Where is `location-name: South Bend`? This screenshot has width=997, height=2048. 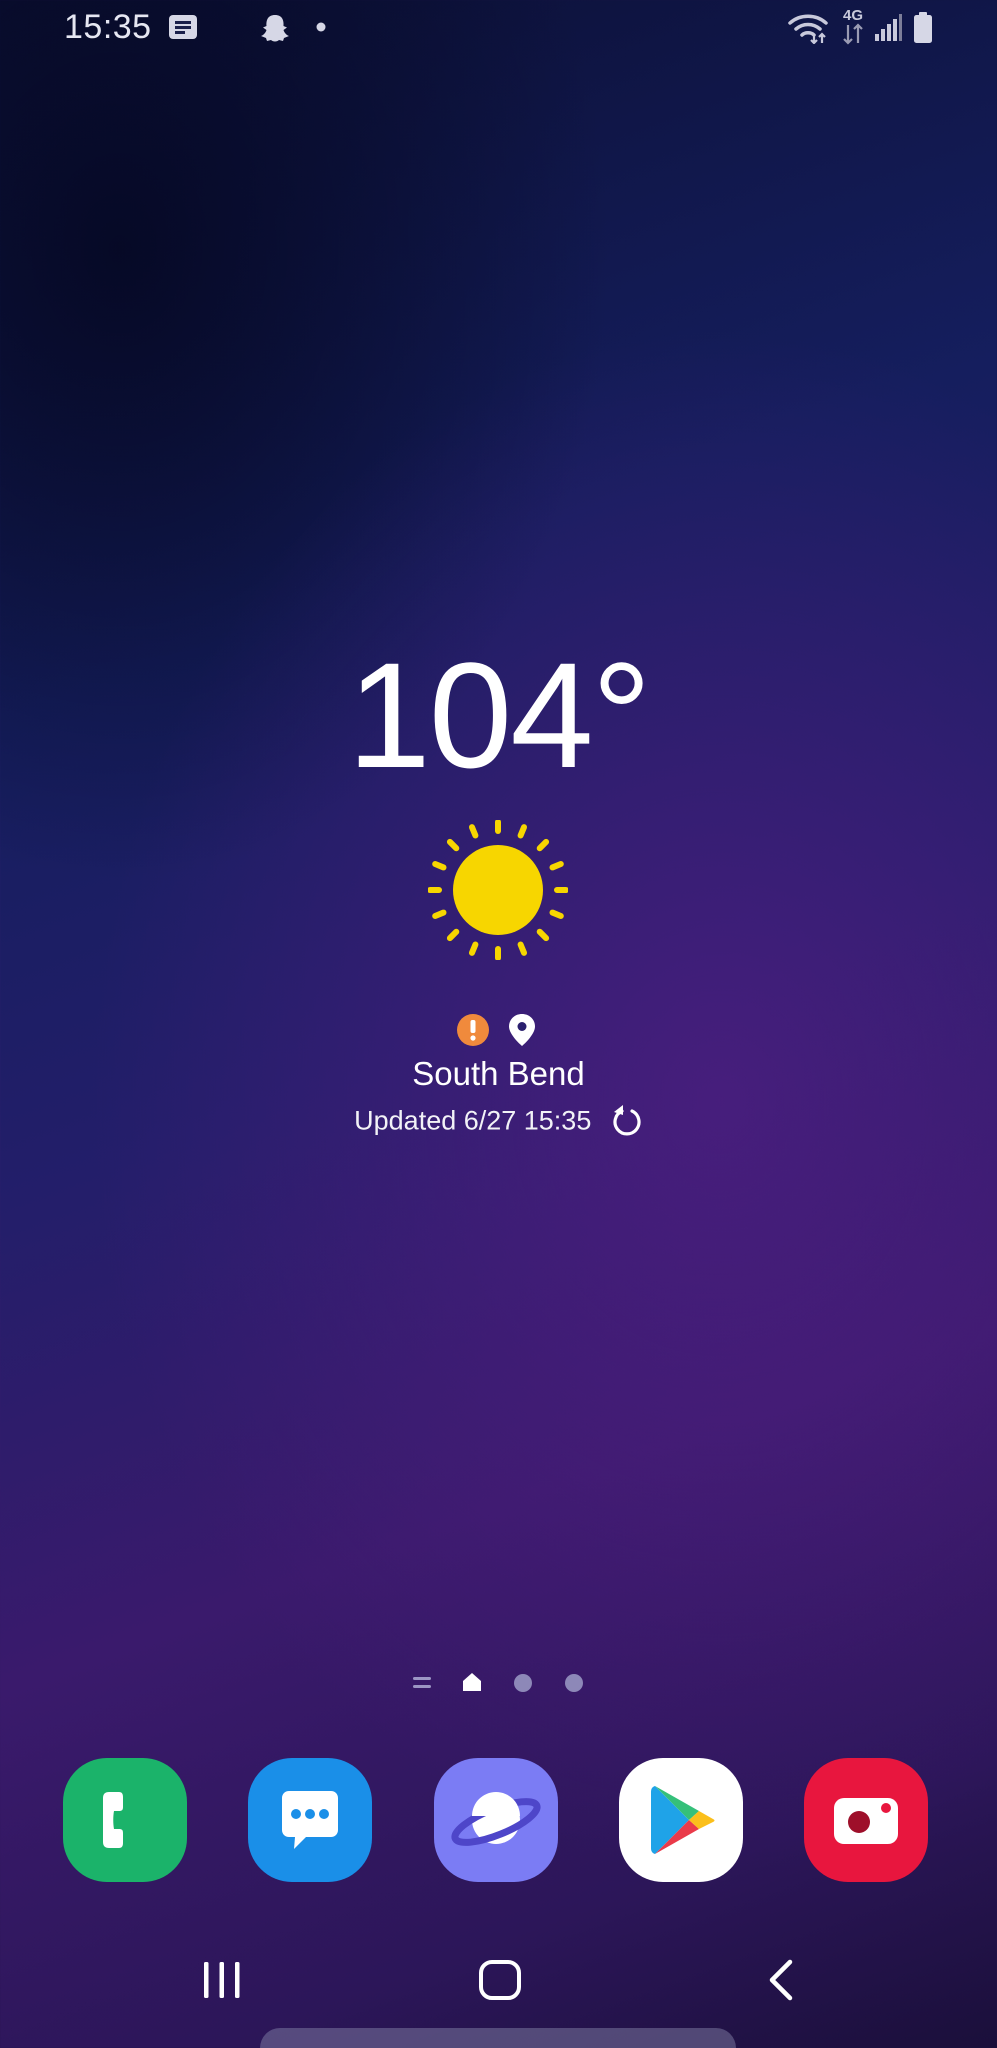
location-name: South Bend is located at coordinates (498, 1073).